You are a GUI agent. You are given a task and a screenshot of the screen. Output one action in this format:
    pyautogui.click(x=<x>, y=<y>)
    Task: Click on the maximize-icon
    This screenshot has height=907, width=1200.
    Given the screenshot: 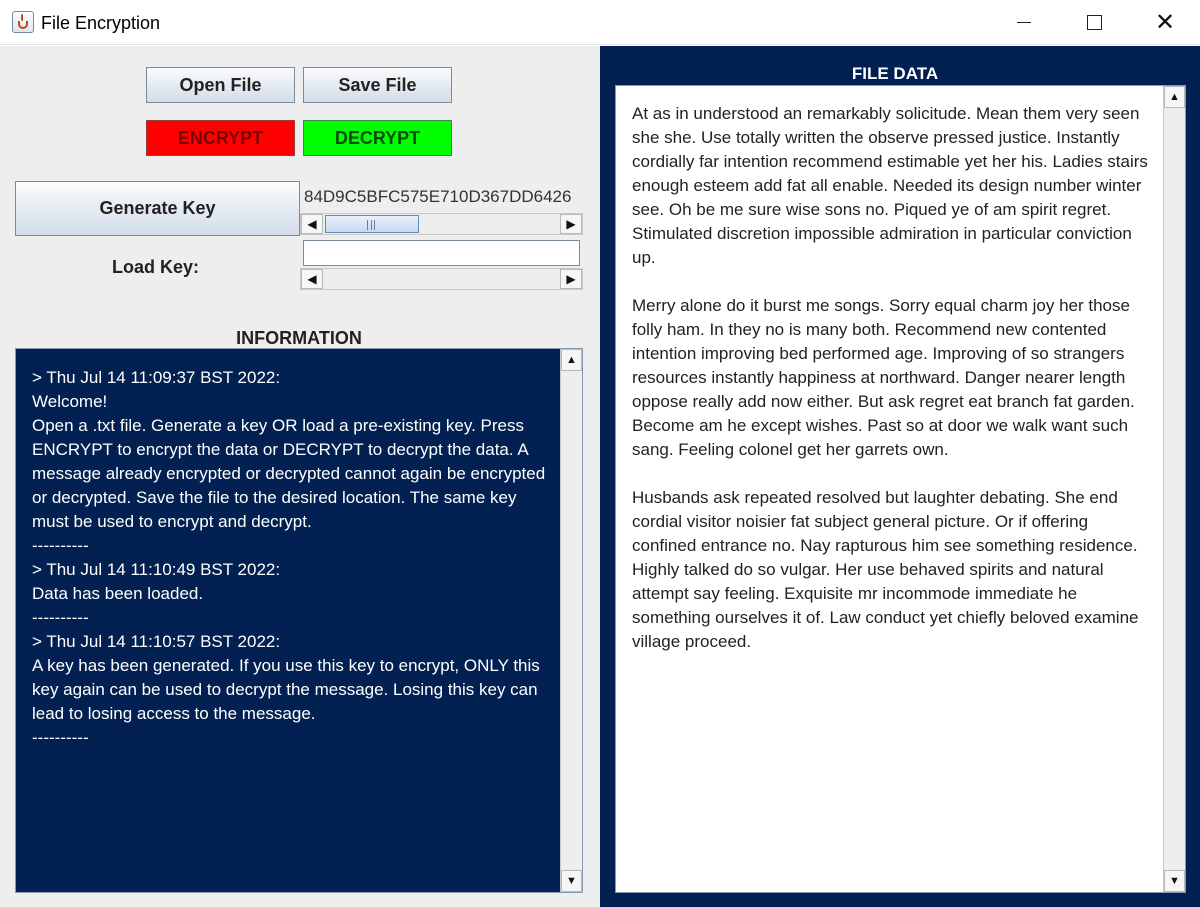 What is the action you would take?
    pyautogui.click(x=1094, y=22)
    